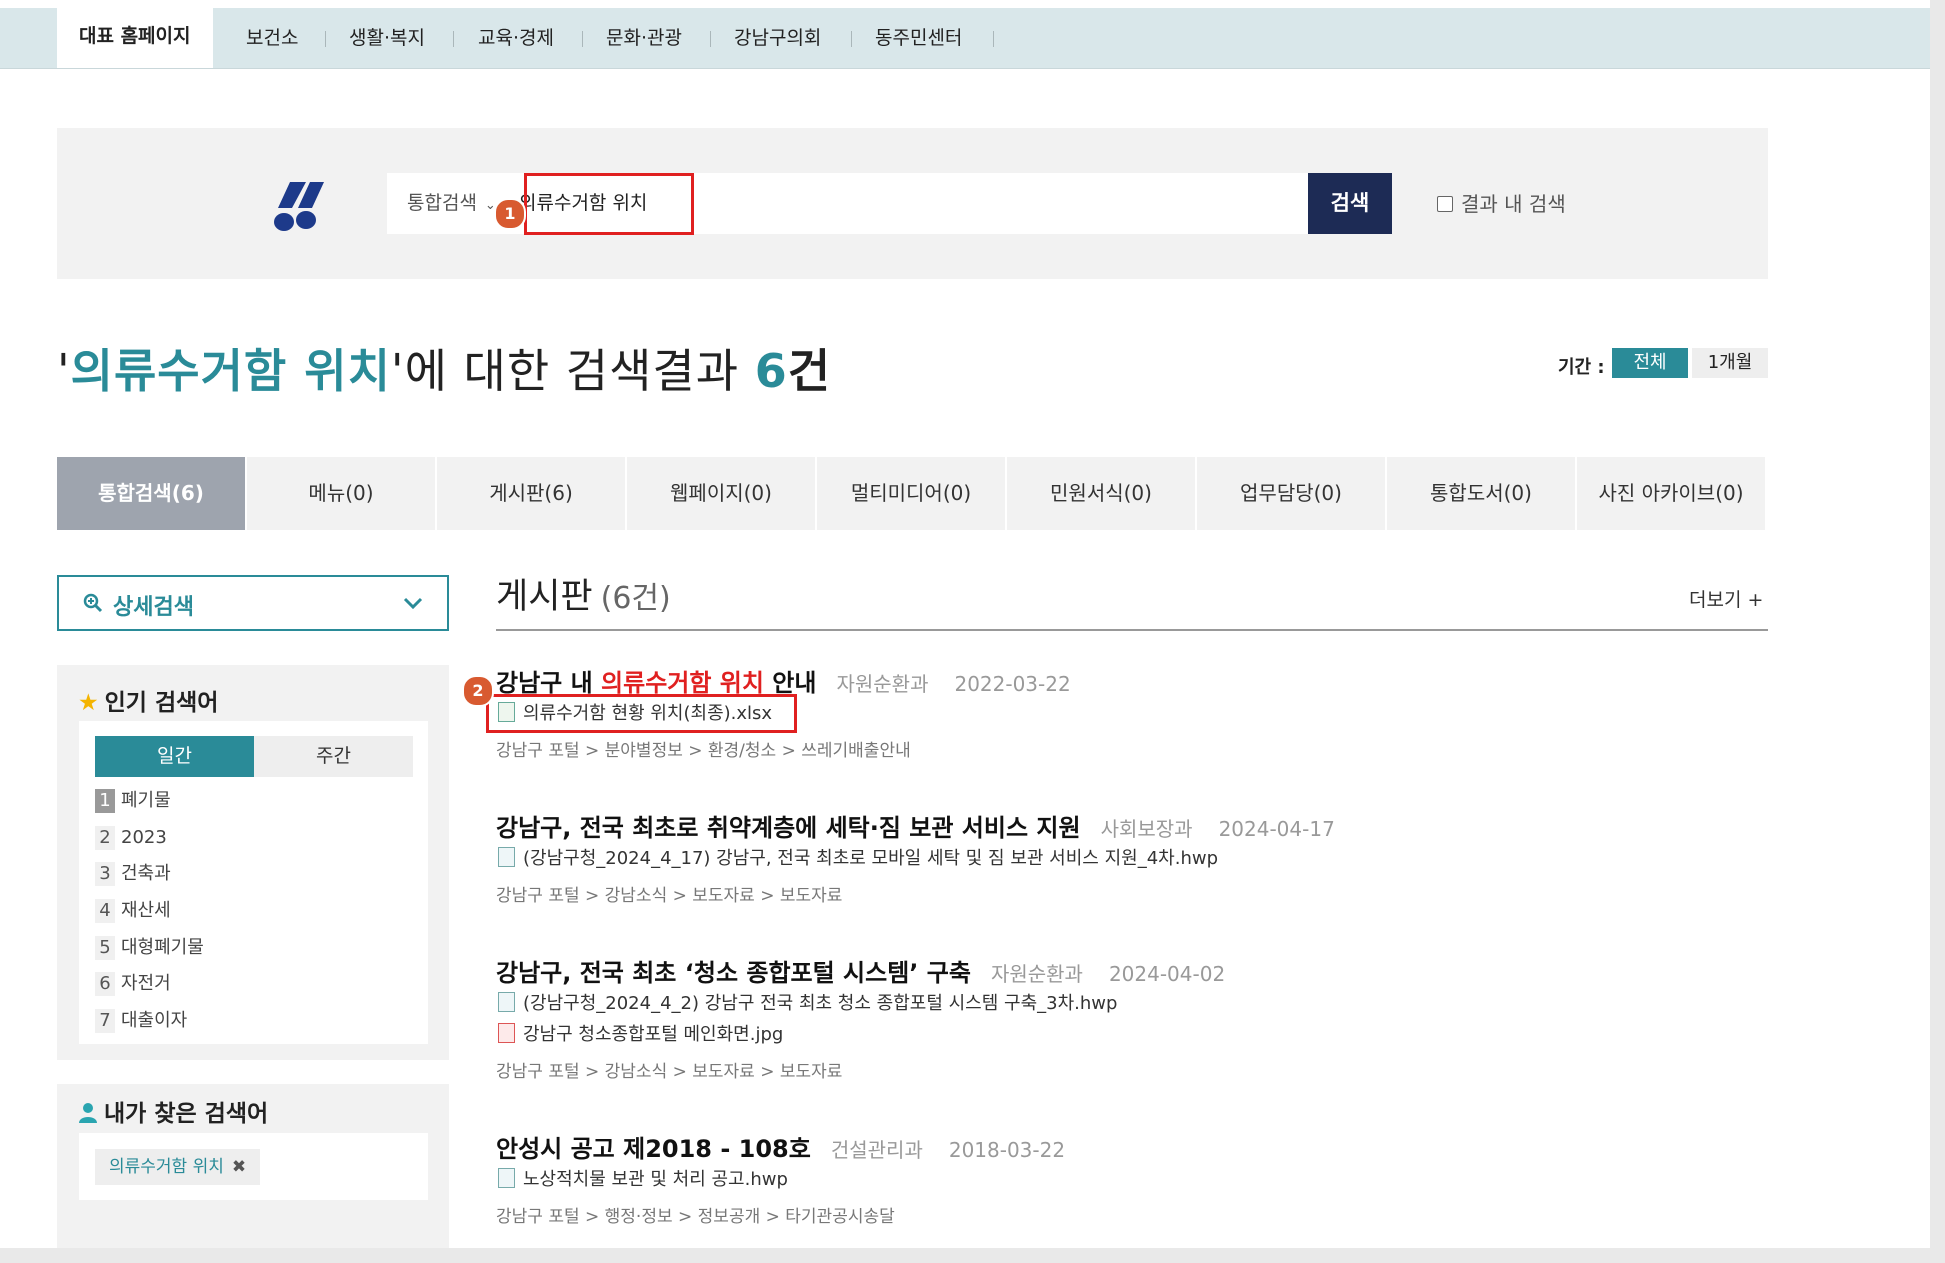  Describe the element at coordinates (133, 874) in the screenshot. I see `popular-keyword-item: 3 건축과` at that location.